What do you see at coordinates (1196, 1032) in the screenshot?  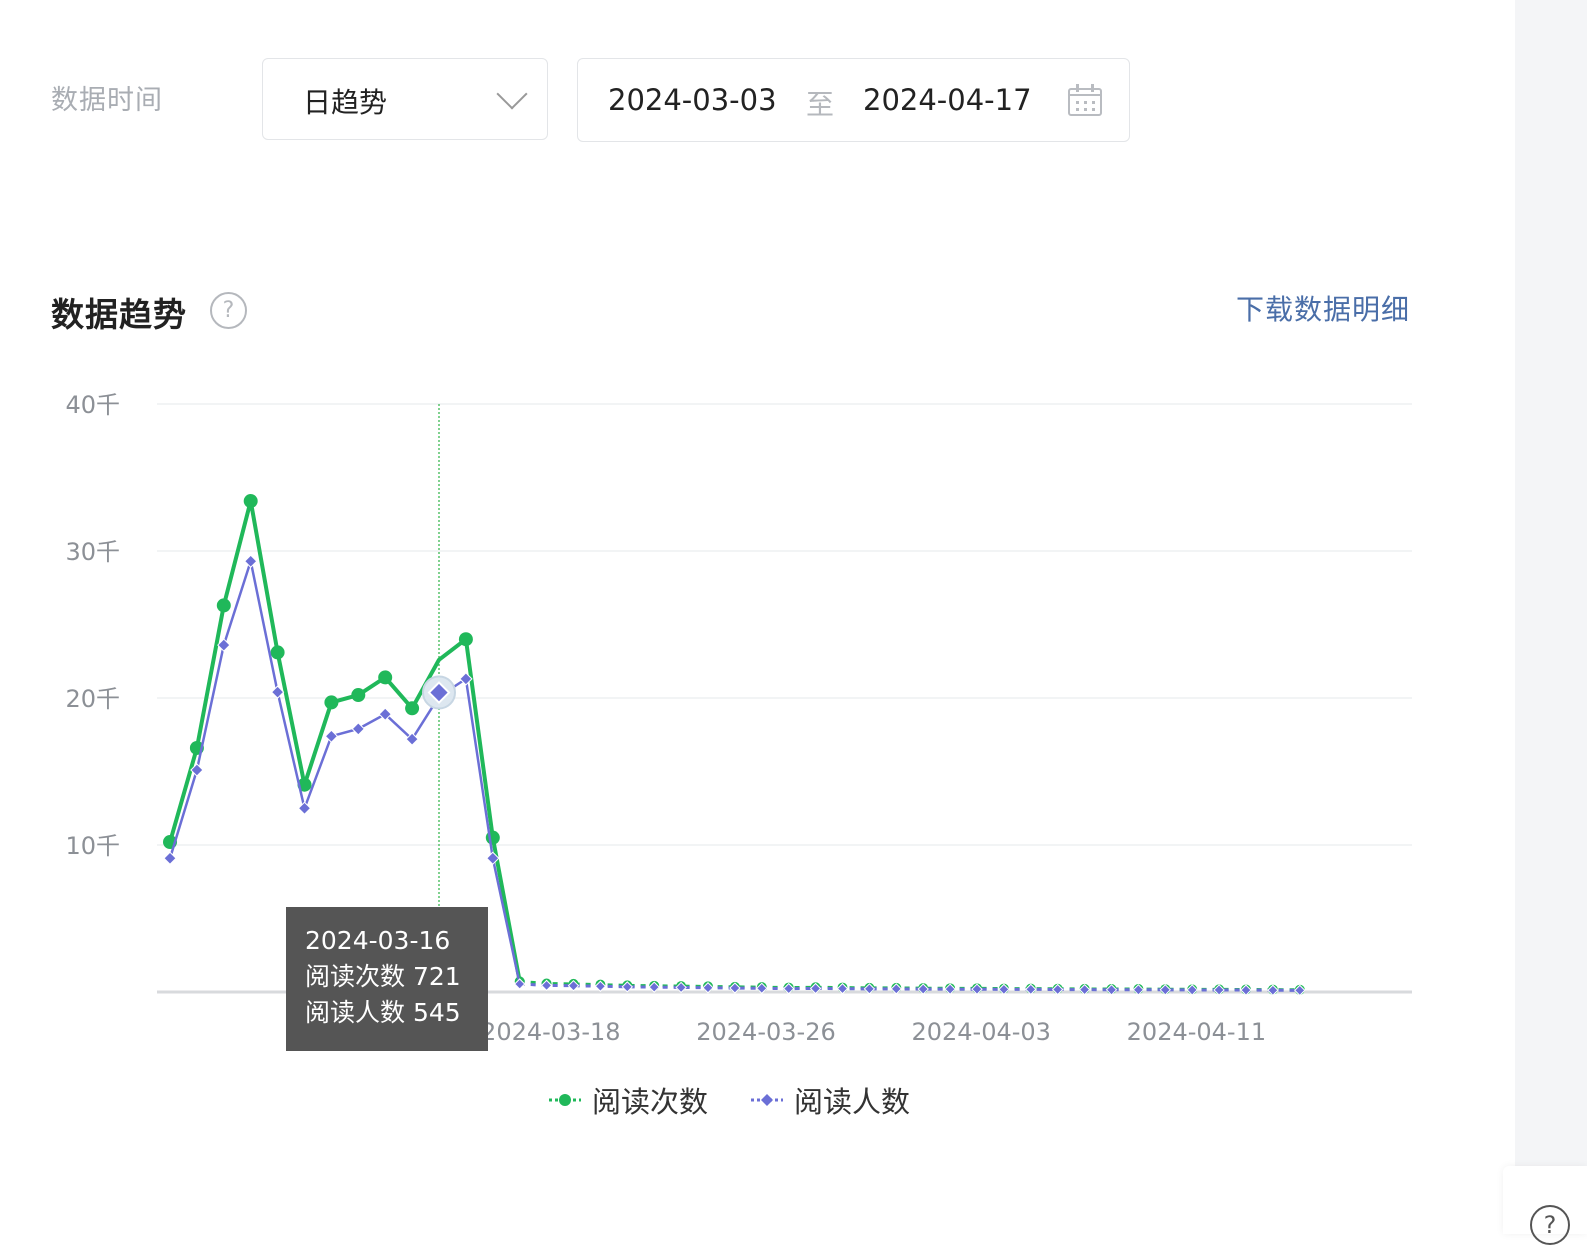 I see `x-tick-label: 2024-04-11` at bounding box center [1196, 1032].